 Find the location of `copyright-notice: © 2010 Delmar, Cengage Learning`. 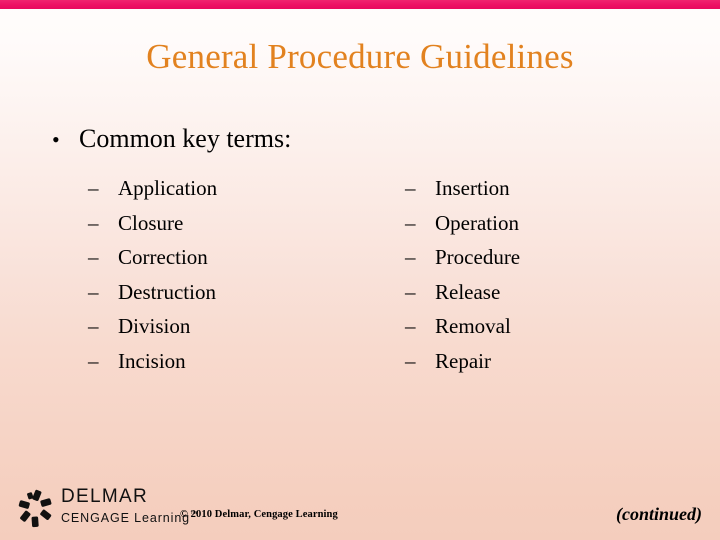

copyright-notice: © 2010 Delmar, Cengage Learning is located at coordinates (259, 514).